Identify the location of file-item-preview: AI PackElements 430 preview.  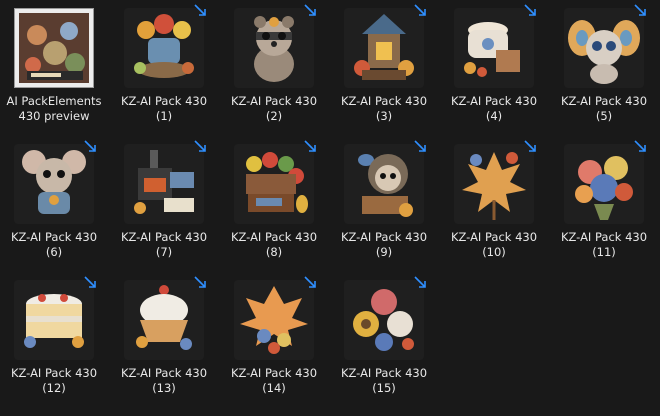
(54, 64).